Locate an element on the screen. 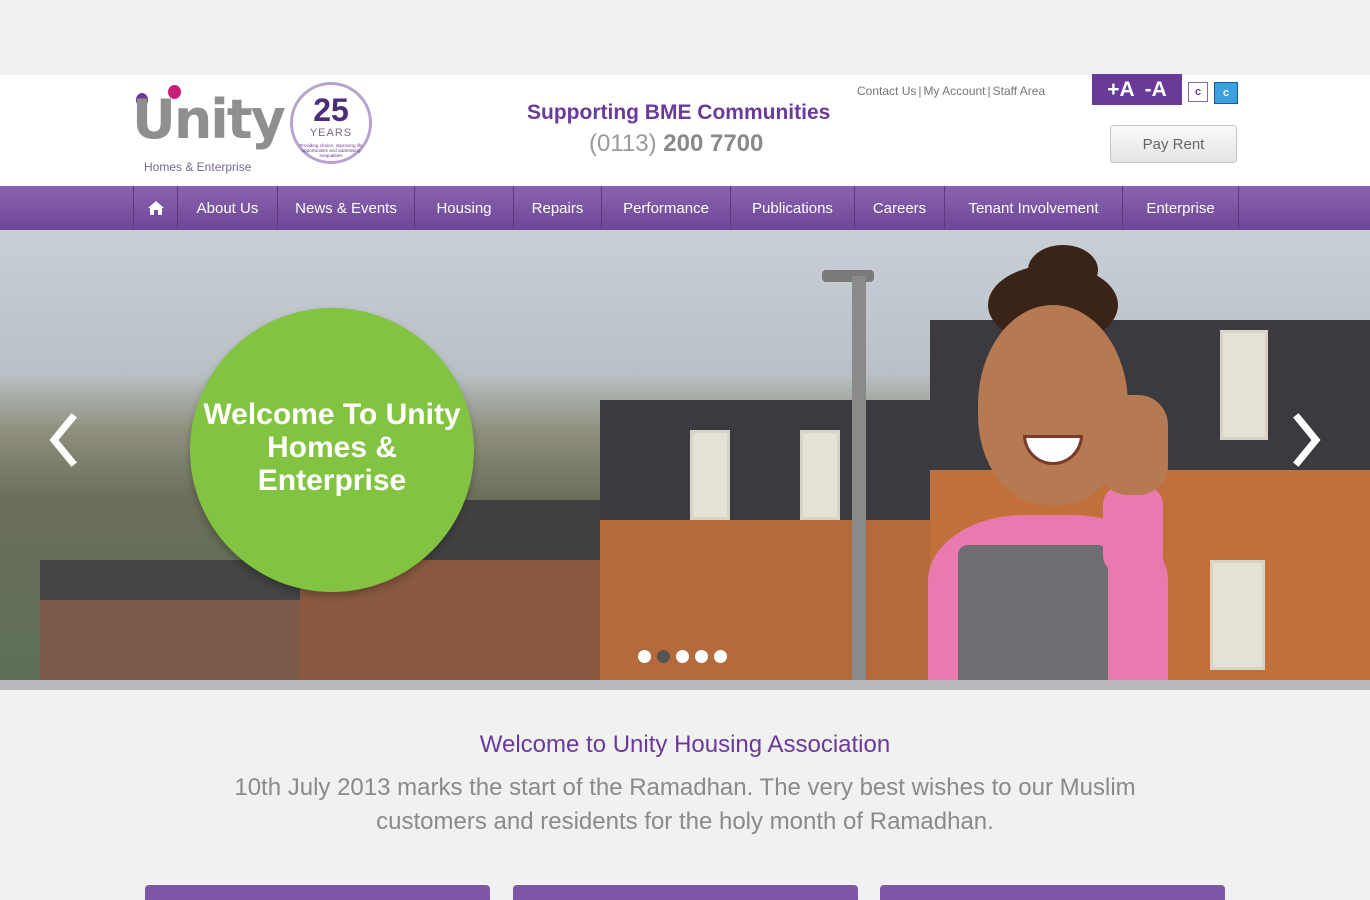 The height and width of the screenshot is (900, 1370). logo-tagline: Homes & Enterprise is located at coordinates (198, 167).